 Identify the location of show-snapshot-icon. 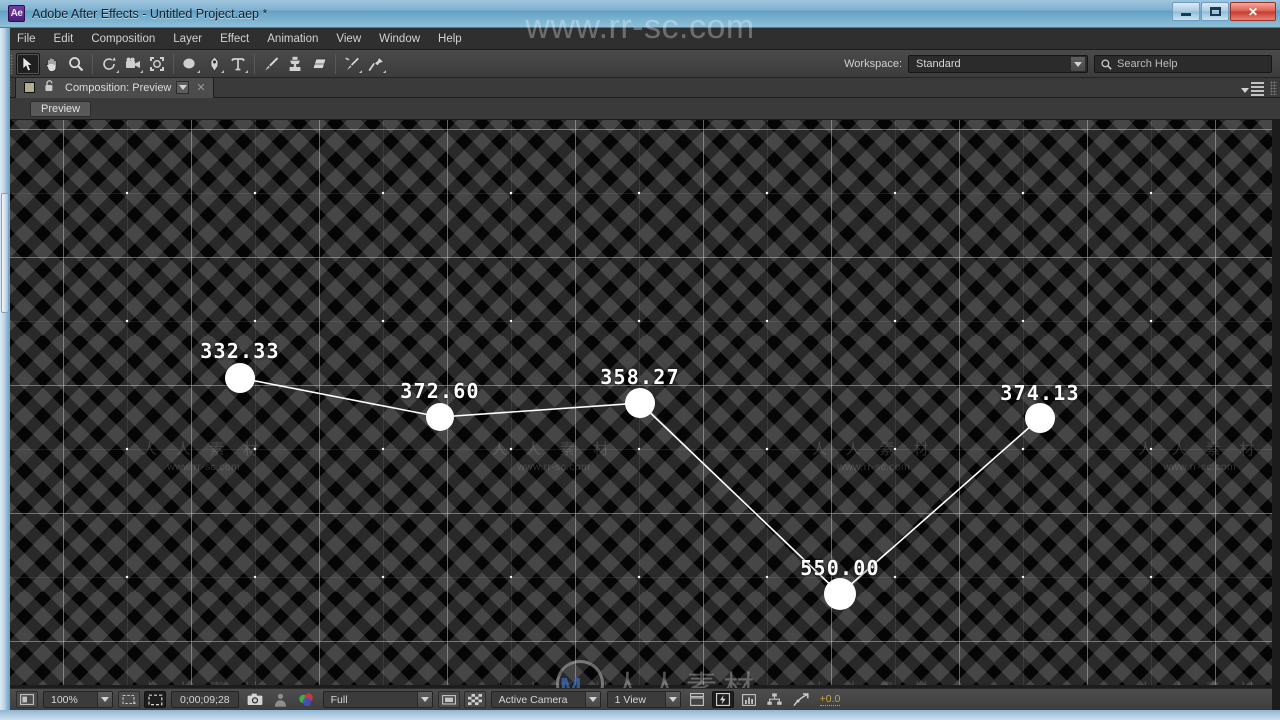
(281, 700).